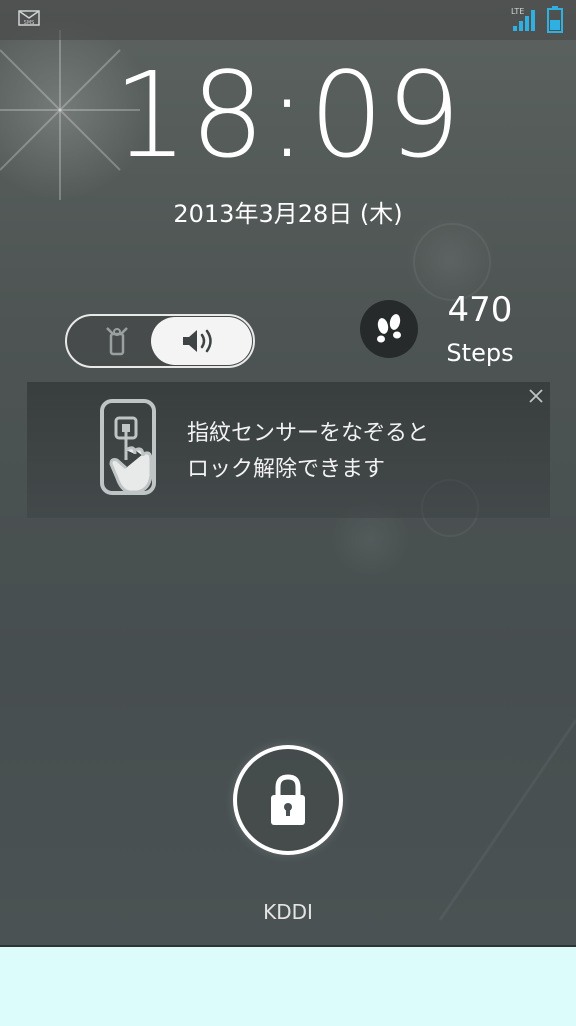  I want to click on vibrate-icon, so click(117, 341).